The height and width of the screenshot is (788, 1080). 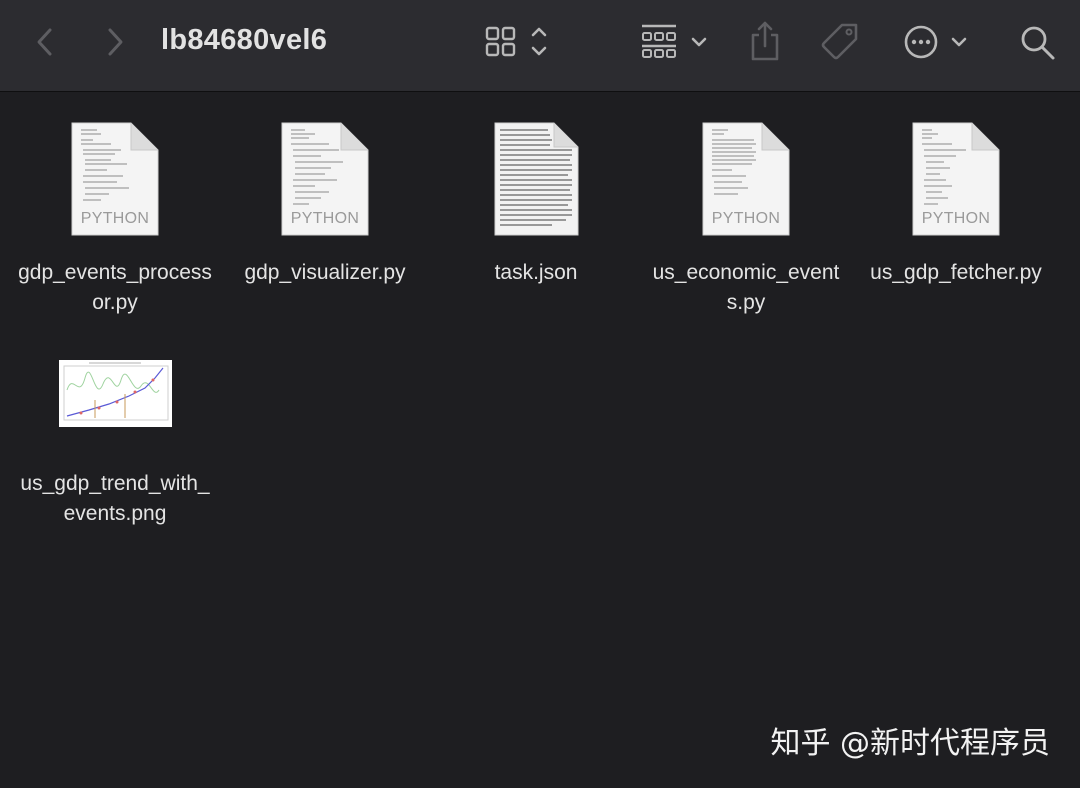 I want to click on action-menu-button, so click(x=937, y=42).